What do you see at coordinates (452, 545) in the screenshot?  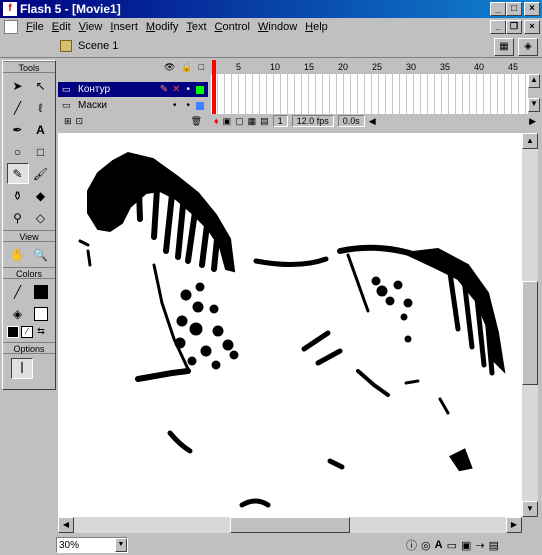 I see `instance-panel-icon: ▭` at bounding box center [452, 545].